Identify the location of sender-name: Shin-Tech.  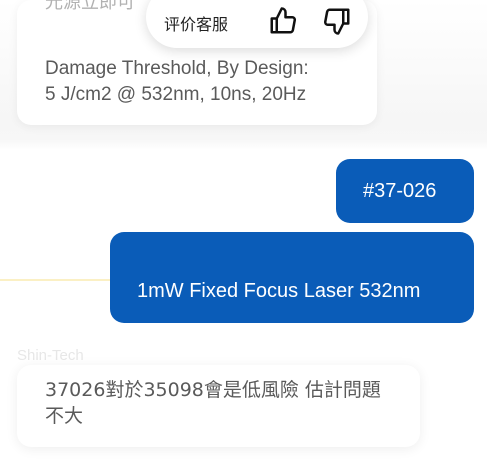
(50, 355).